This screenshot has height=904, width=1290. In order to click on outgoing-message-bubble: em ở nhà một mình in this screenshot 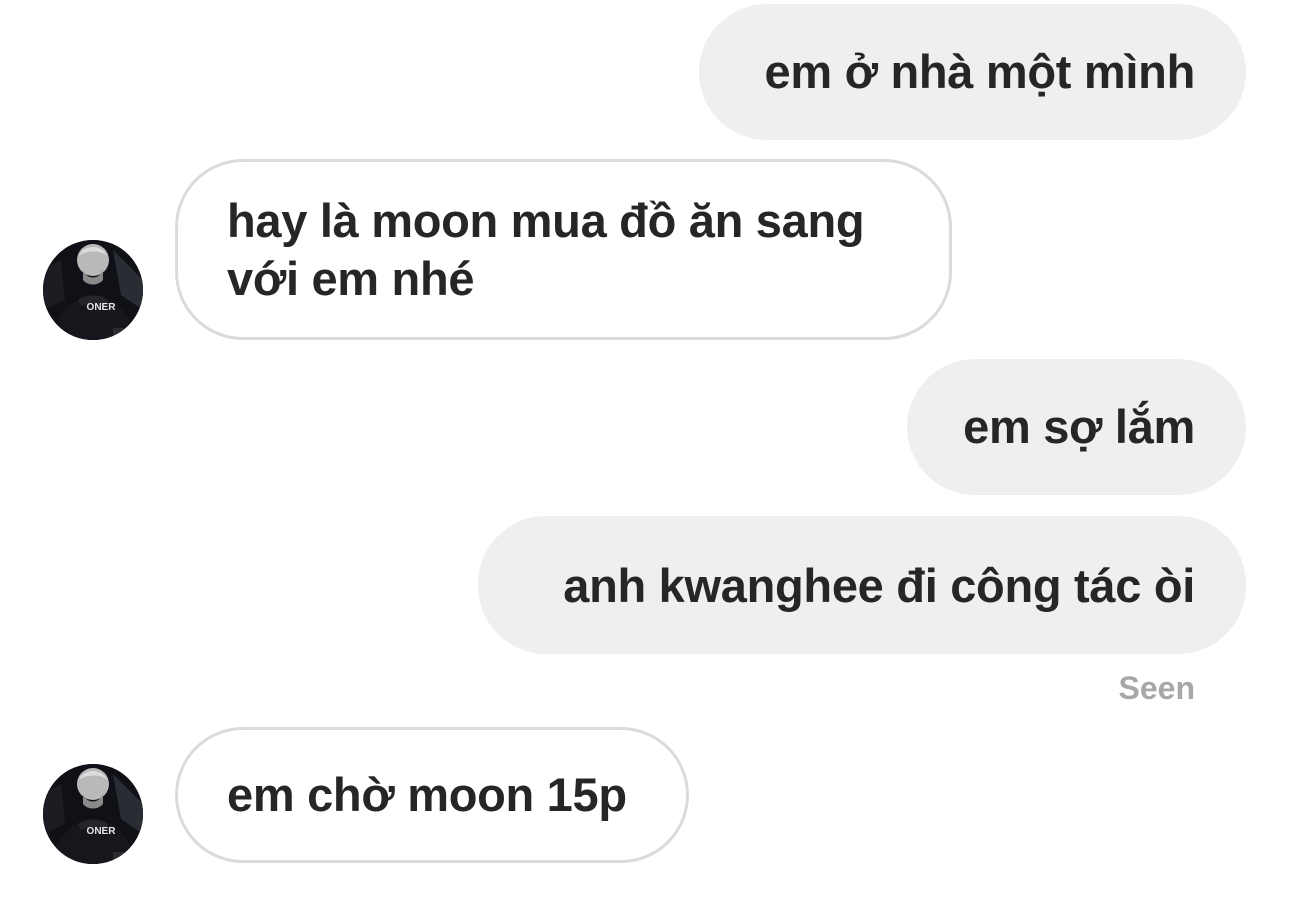, I will do `click(972, 72)`.